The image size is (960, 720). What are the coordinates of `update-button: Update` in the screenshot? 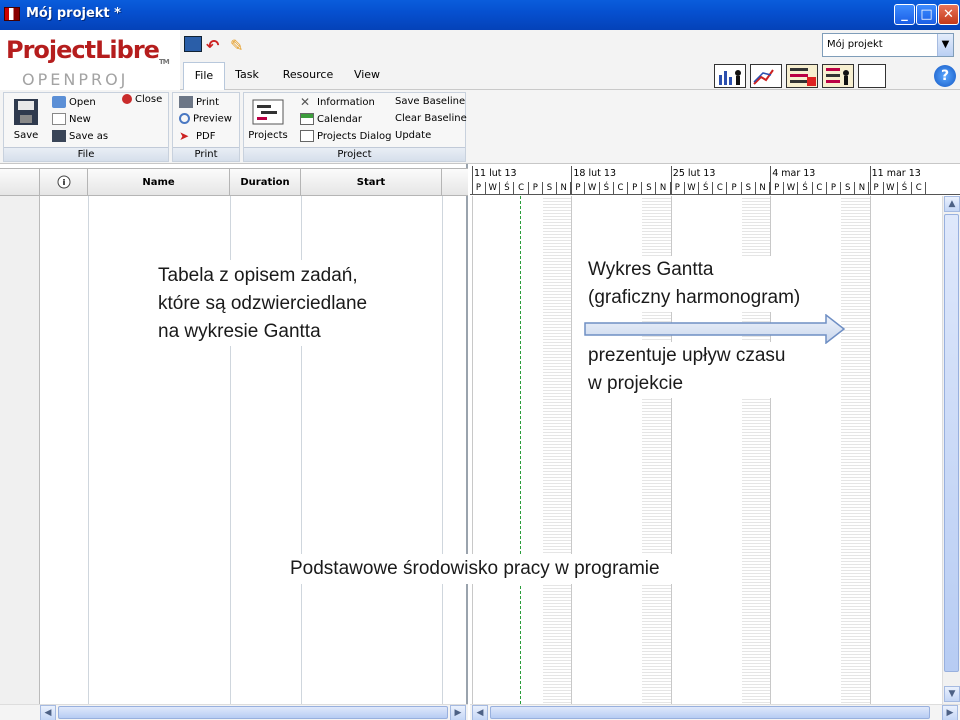 It's located at (413, 135).